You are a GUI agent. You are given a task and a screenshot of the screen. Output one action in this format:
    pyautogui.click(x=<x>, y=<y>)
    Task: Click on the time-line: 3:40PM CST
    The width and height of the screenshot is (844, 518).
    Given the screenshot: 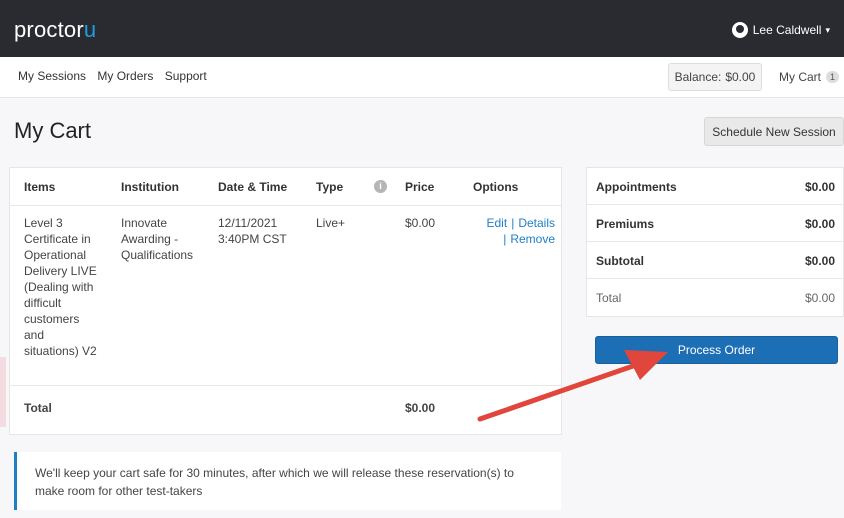 What is the action you would take?
    pyautogui.click(x=252, y=239)
    